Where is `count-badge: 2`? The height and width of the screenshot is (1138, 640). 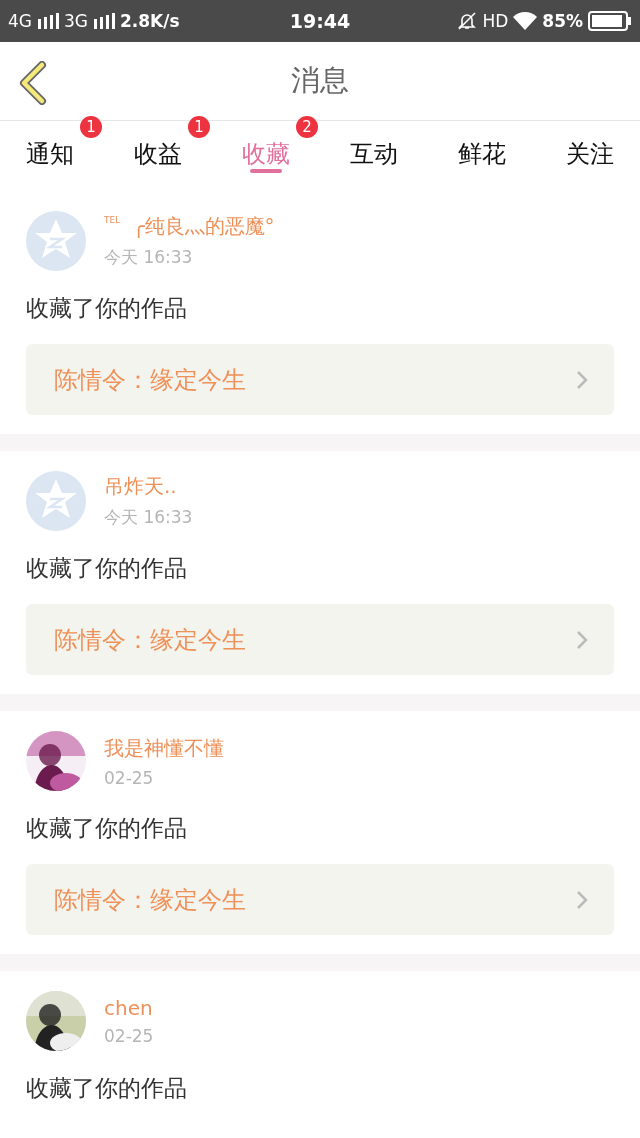
count-badge: 2 is located at coordinates (307, 127).